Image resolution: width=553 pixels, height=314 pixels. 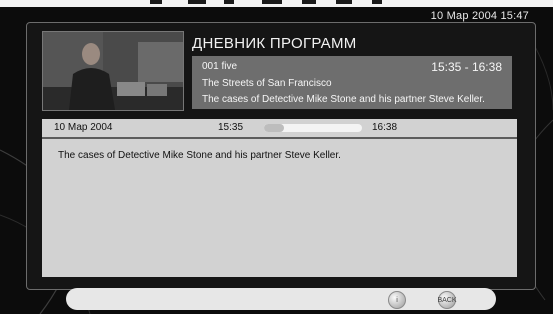 I want to click on info-button-label: i, so click(x=397, y=300).